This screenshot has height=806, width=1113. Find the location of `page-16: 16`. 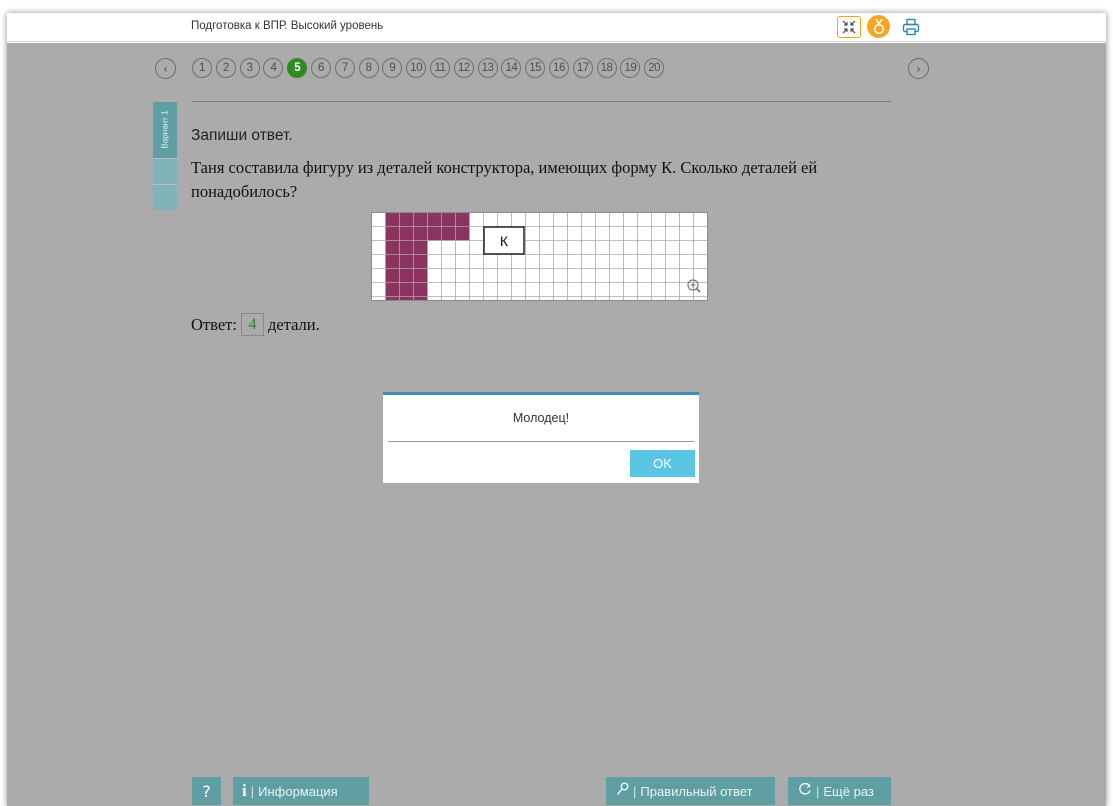

page-16: 16 is located at coordinates (558, 68).